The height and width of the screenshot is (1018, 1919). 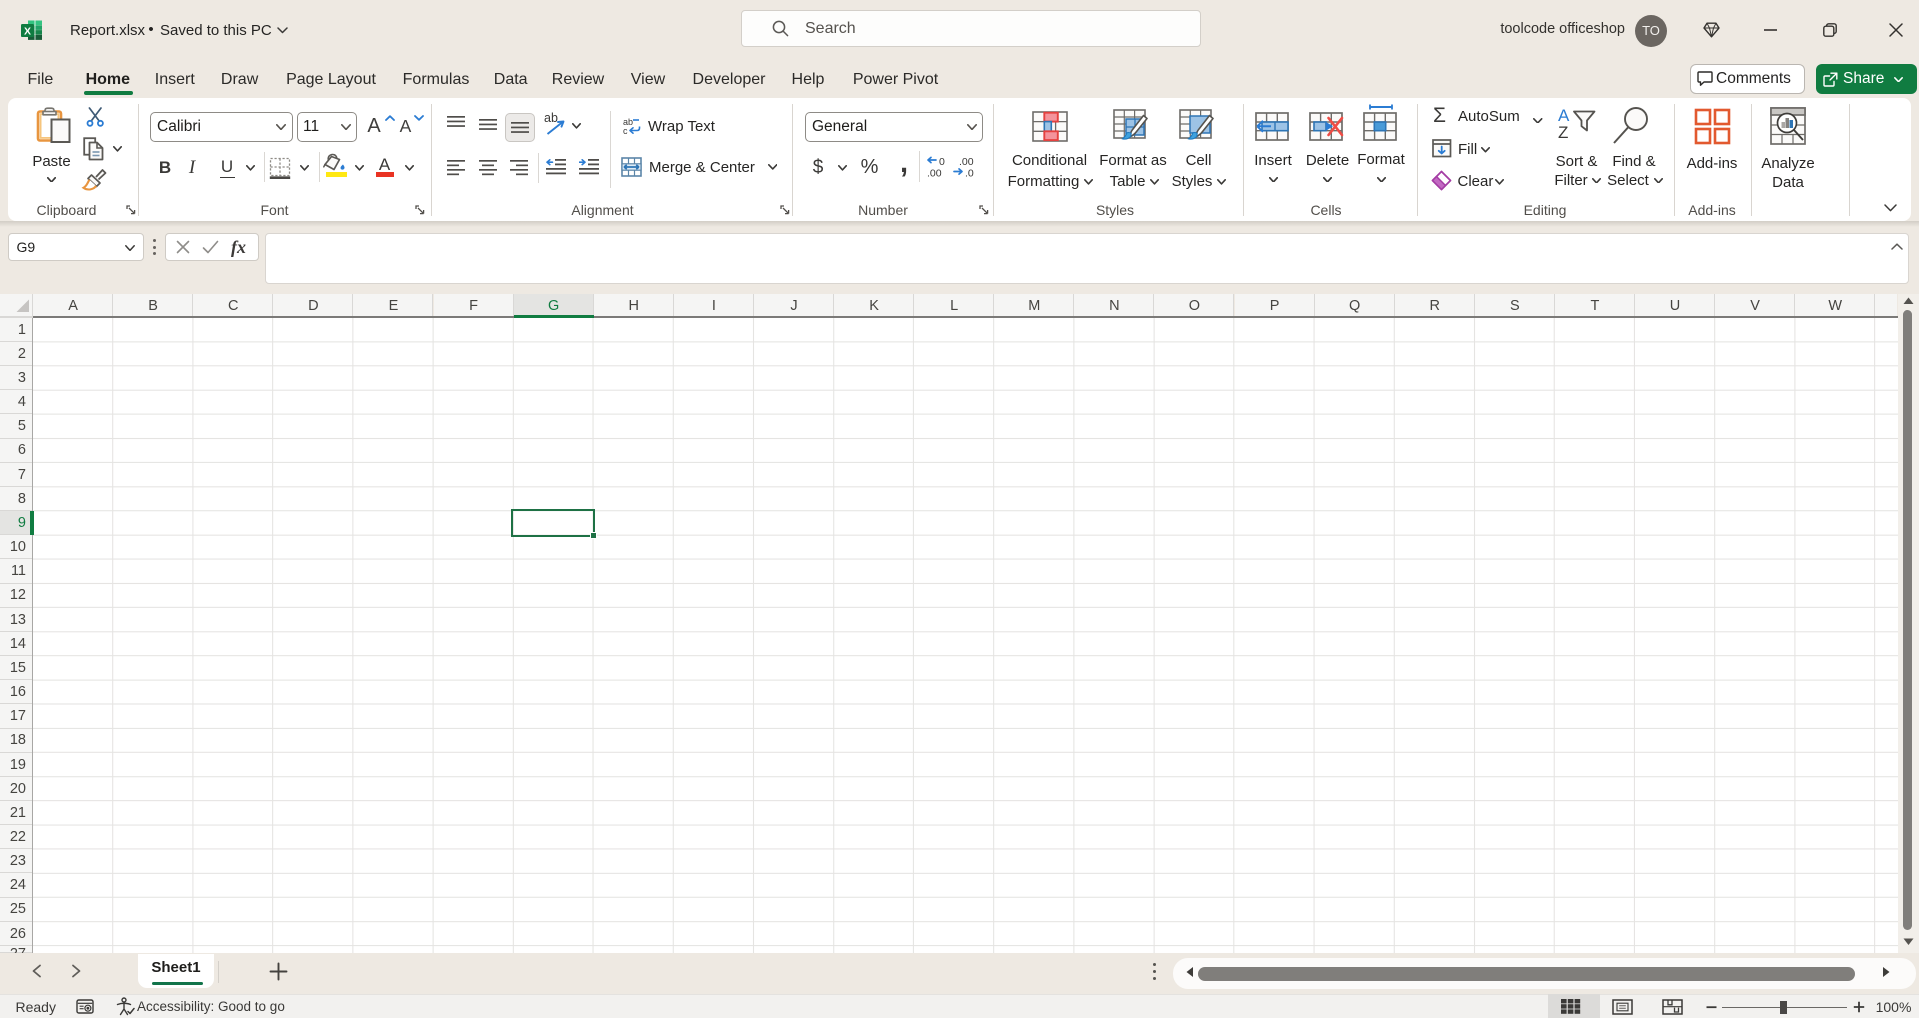 I want to click on svg-text: Z, so click(x=1563, y=132).